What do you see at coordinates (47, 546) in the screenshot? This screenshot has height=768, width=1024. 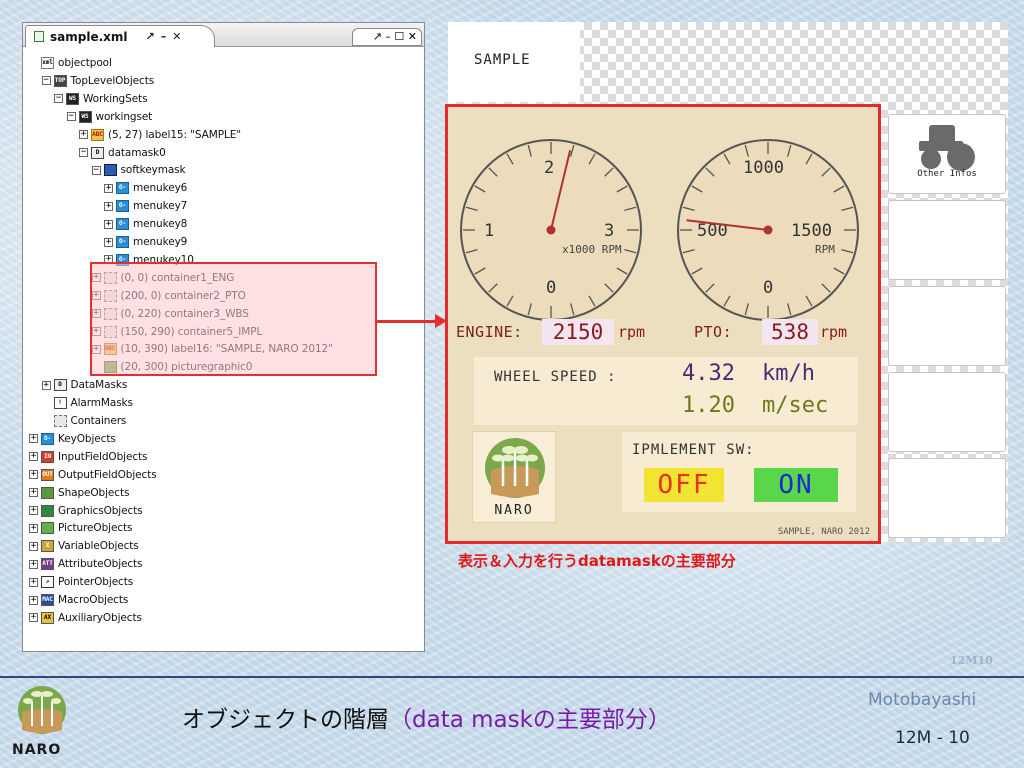 I see `var-object-icon: X` at bounding box center [47, 546].